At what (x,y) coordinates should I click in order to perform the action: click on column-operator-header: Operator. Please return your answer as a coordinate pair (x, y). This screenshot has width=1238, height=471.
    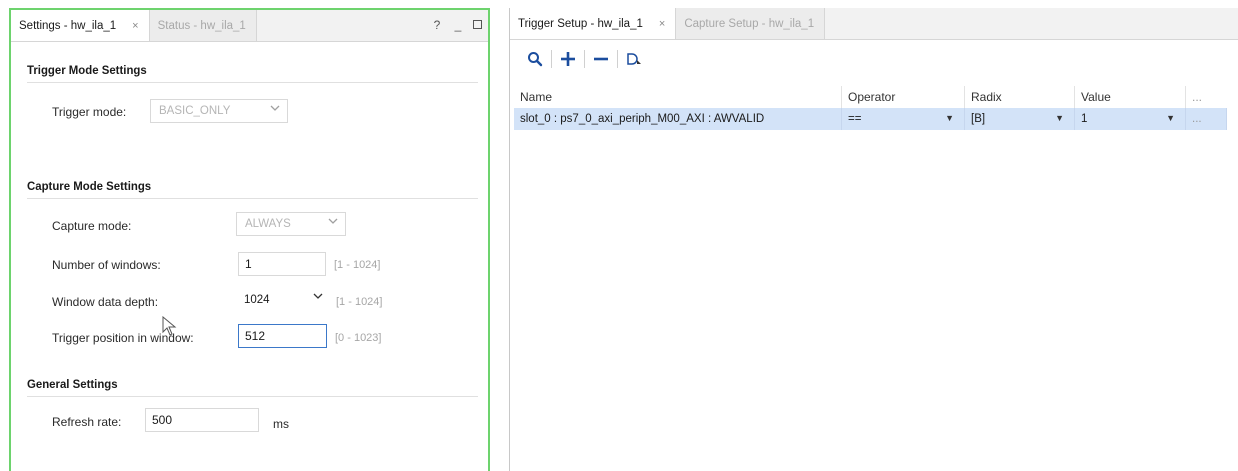
    Looking at the image, I should click on (903, 97).